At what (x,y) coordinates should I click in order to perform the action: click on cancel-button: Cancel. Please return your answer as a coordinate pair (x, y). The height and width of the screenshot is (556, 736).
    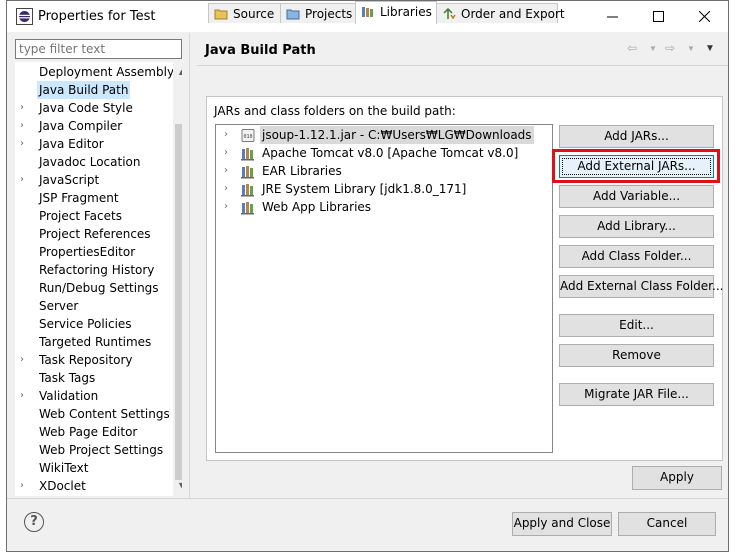
    Looking at the image, I should click on (667, 524).